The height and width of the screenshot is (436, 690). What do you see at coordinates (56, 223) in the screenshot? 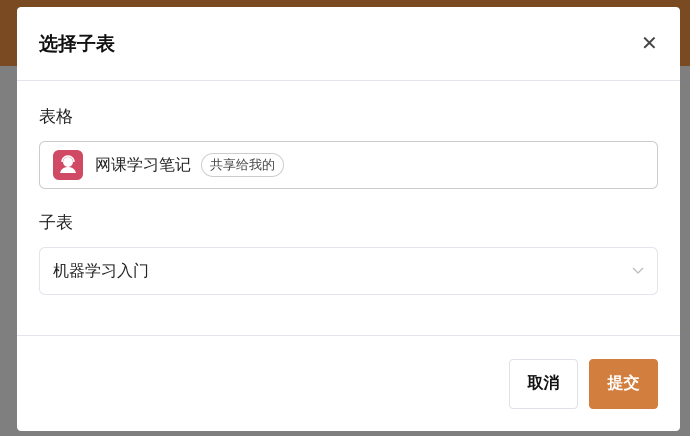
I see `field-label: 子表` at bounding box center [56, 223].